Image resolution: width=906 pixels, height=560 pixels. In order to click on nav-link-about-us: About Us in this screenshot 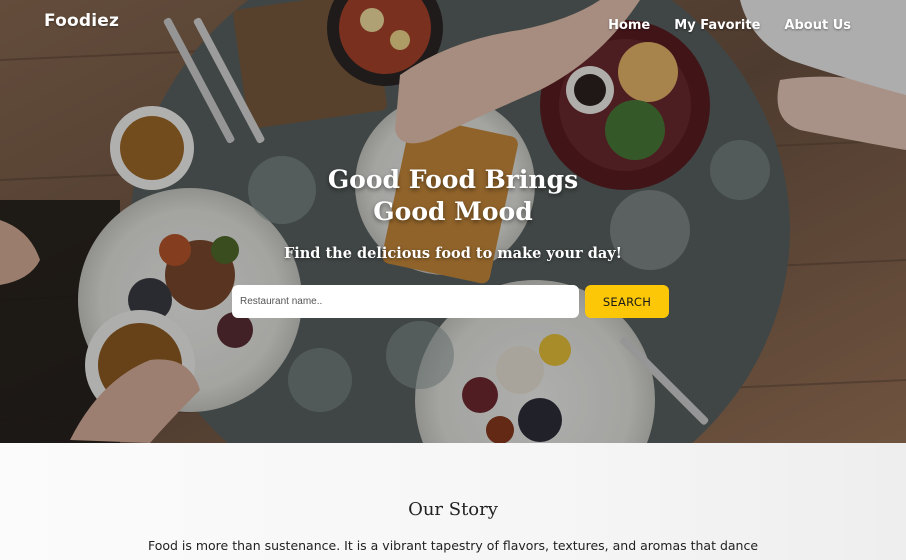, I will do `click(817, 25)`.